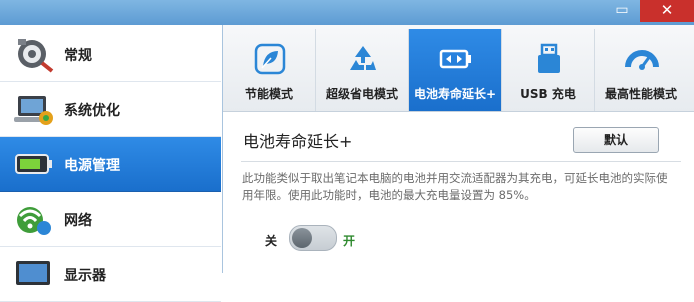 The height and width of the screenshot is (302, 694). Describe the element at coordinates (34, 221) in the screenshot. I see `wifi-globe-icon` at that location.